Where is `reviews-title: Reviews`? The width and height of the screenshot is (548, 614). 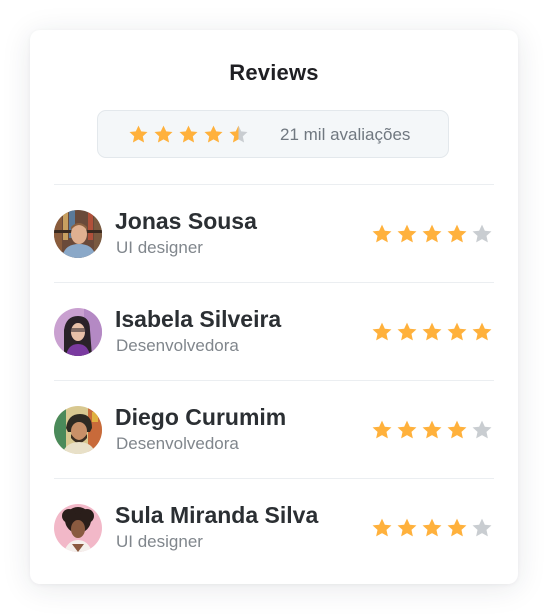 reviews-title: Reviews is located at coordinates (274, 72).